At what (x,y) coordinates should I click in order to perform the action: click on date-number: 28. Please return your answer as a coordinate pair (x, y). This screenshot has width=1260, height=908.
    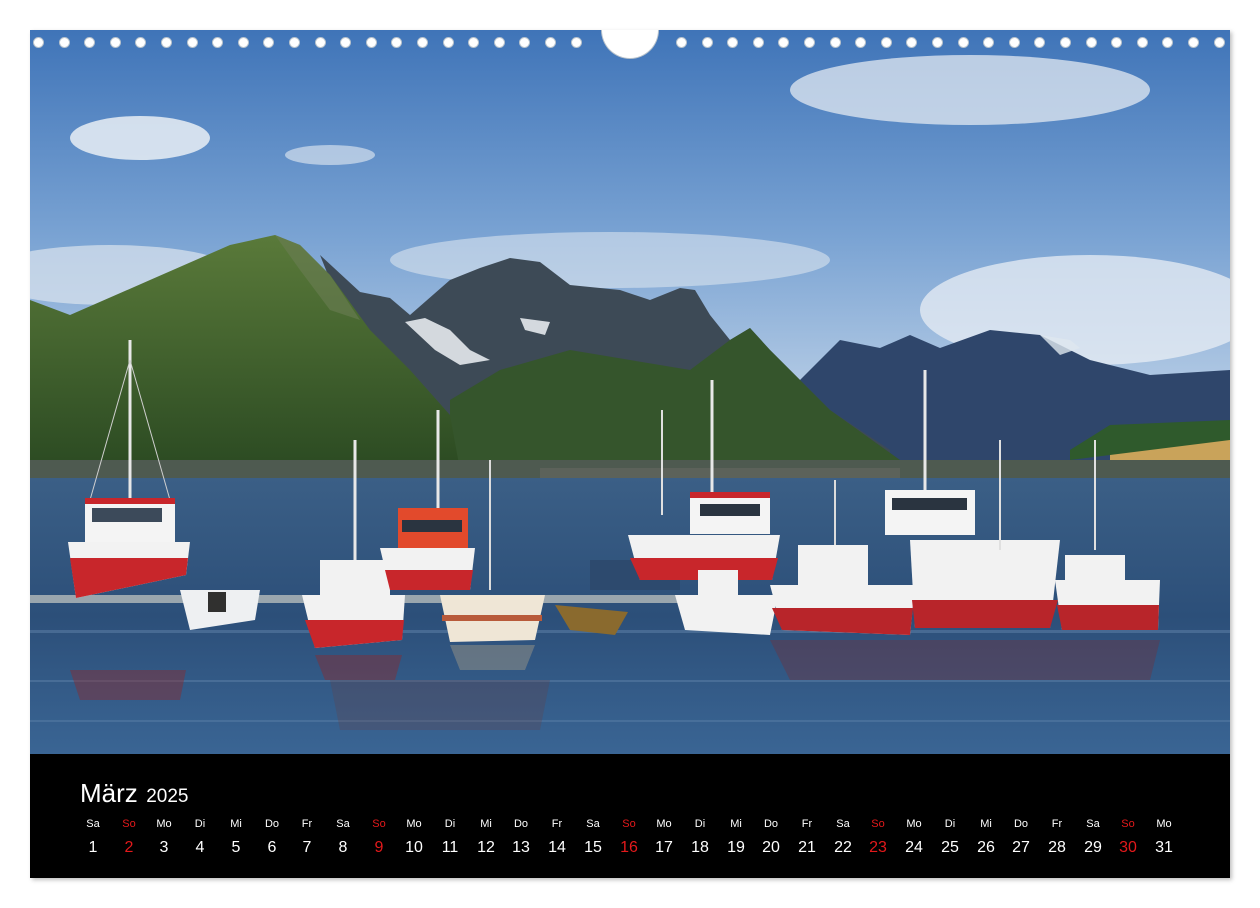
    Looking at the image, I should click on (1057, 847).